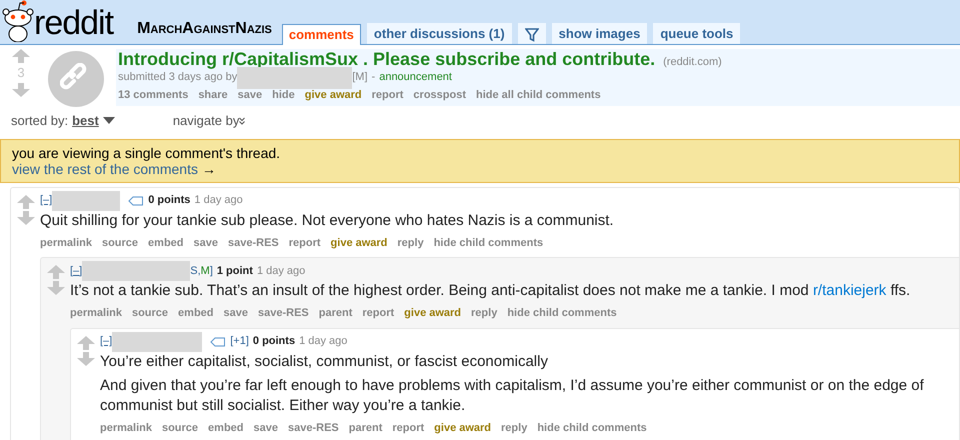 The width and height of the screenshot is (960, 440). What do you see at coordinates (74, 23) in the screenshot?
I see `logo-text: reddit` at bounding box center [74, 23].